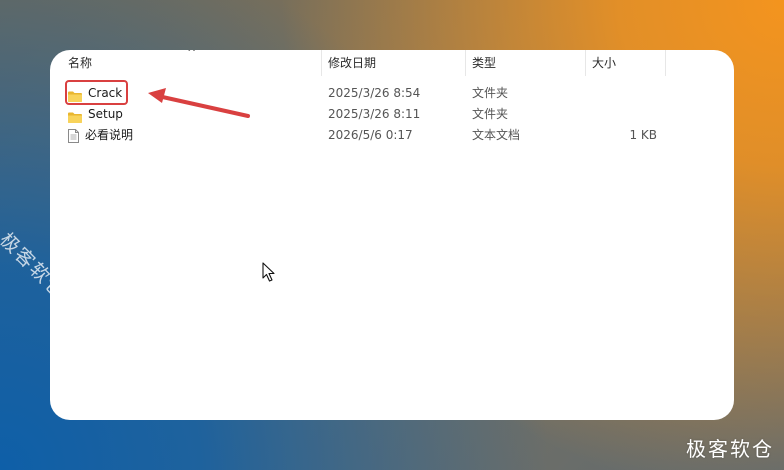 This screenshot has height=470, width=784. I want to click on file-name-cell: Setup, so click(95, 114).